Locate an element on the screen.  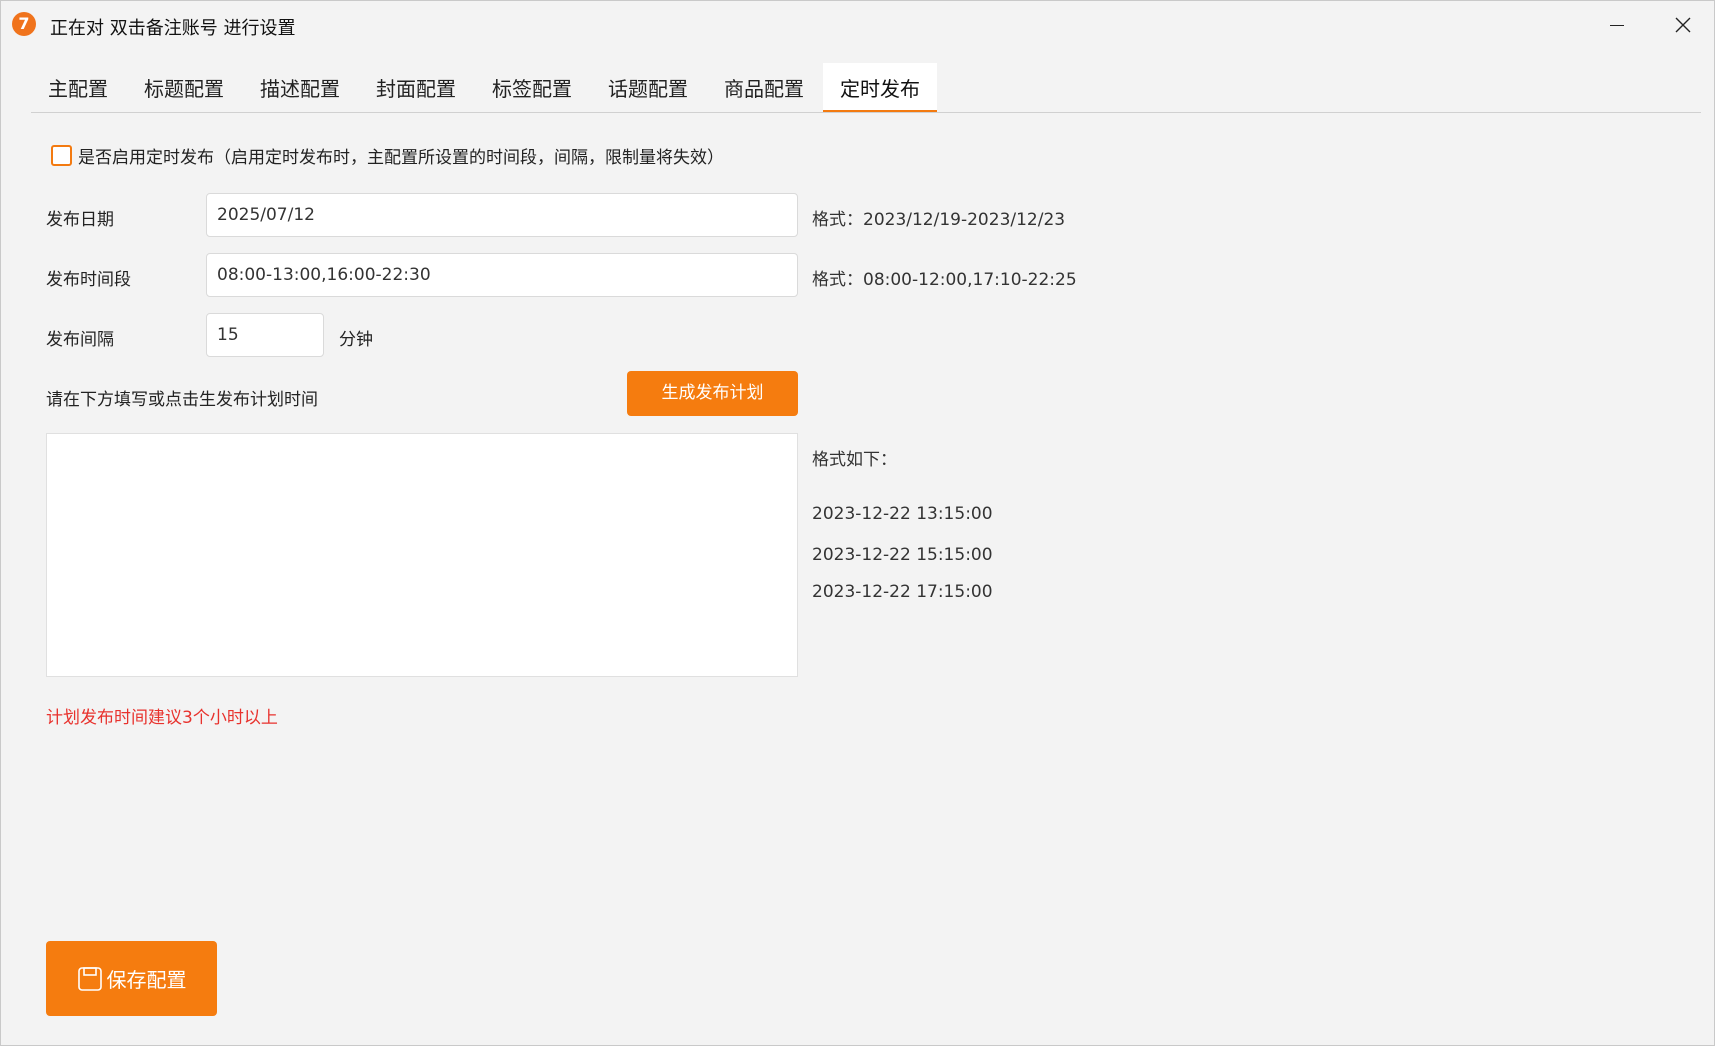
plan-time-textarea is located at coordinates (422, 555).